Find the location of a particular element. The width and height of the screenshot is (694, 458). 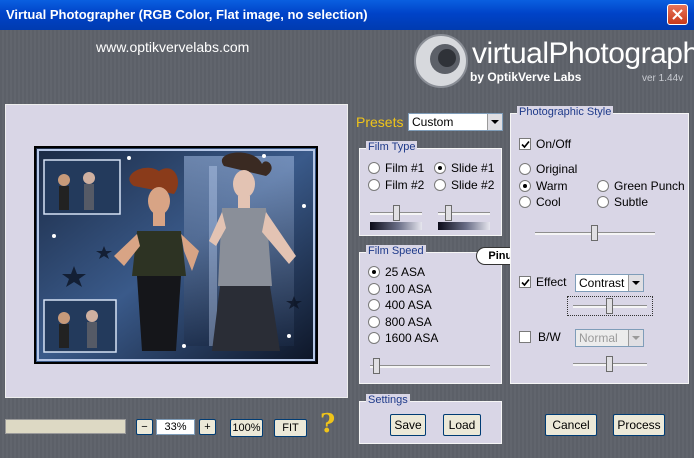

effect-dropdown: Contrast is located at coordinates (609, 283).